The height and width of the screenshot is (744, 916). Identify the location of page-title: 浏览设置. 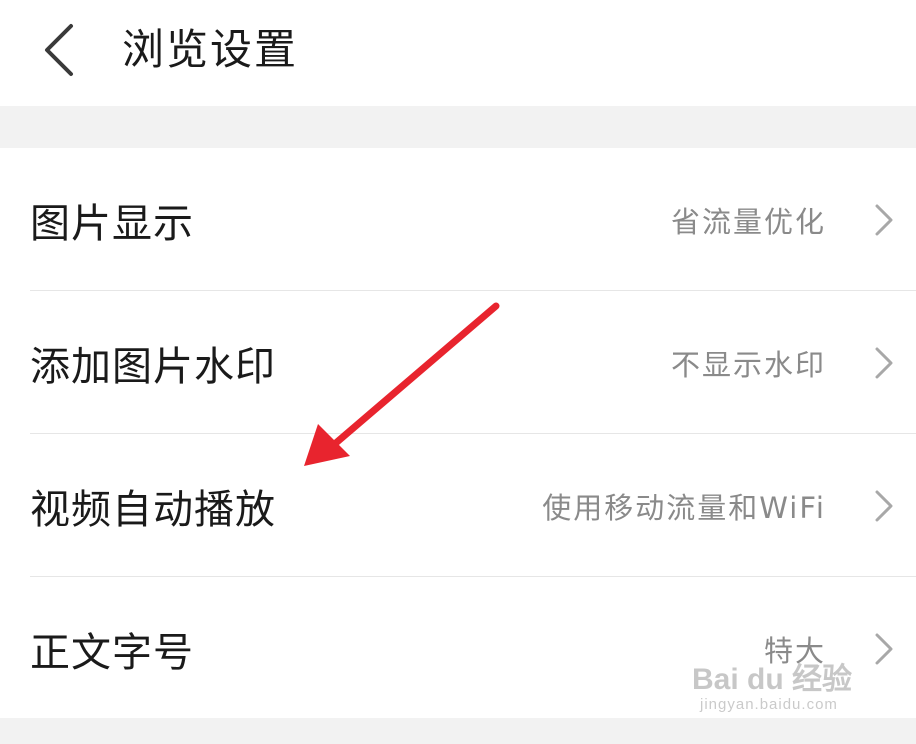
(210, 49).